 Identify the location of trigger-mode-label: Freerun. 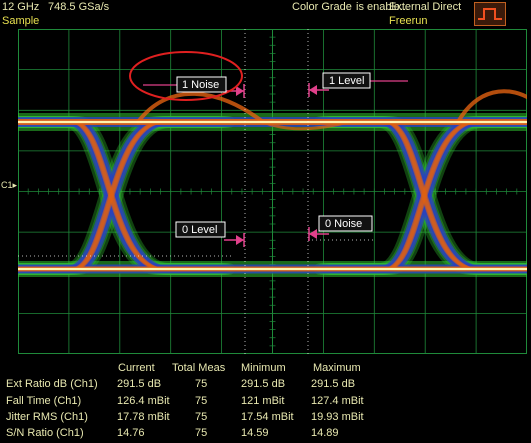
(408, 21).